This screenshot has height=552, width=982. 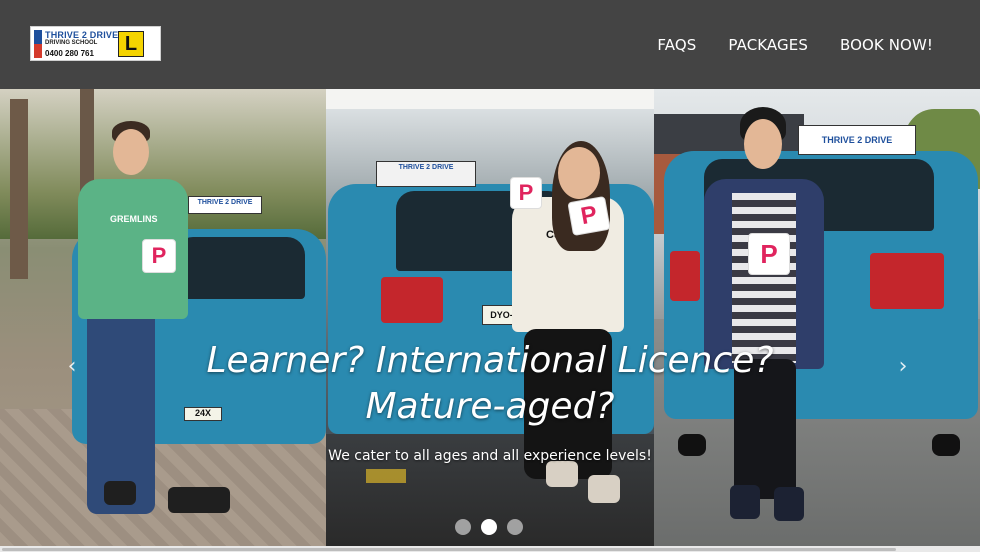 What do you see at coordinates (946, 445) in the screenshot?
I see `car-wheel` at bounding box center [946, 445].